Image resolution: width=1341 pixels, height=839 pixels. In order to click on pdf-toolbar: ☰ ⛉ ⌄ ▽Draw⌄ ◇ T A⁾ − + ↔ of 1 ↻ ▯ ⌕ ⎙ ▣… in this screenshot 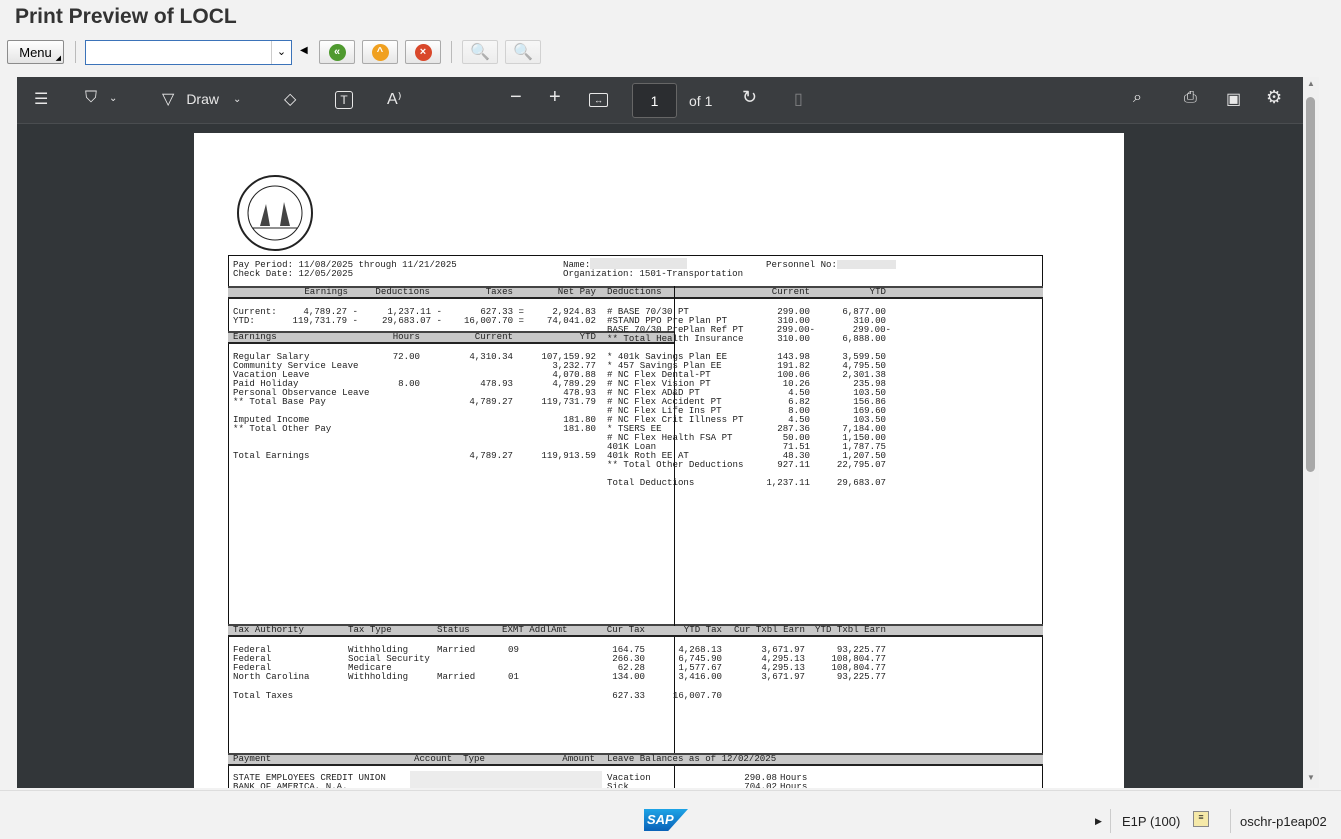, I will do `click(660, 100)`.